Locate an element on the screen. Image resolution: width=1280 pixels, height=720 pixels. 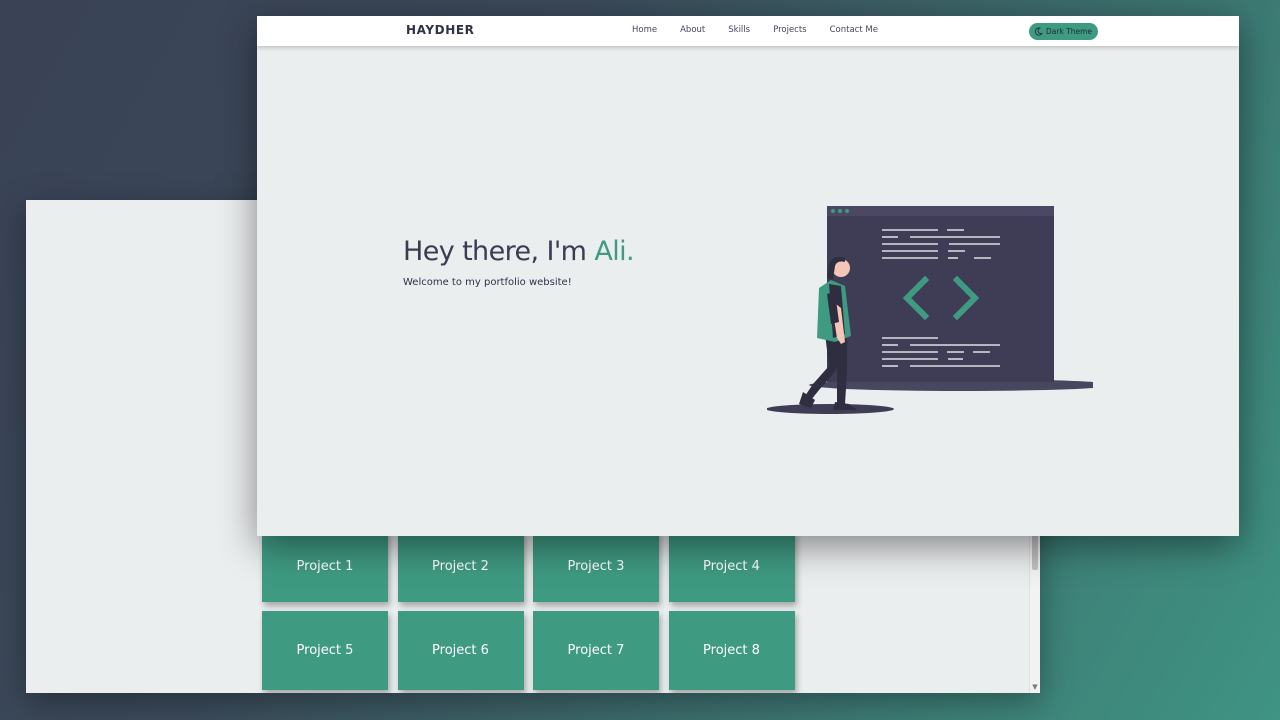
hero-name: Ali. is located at coordinates (614, 251).